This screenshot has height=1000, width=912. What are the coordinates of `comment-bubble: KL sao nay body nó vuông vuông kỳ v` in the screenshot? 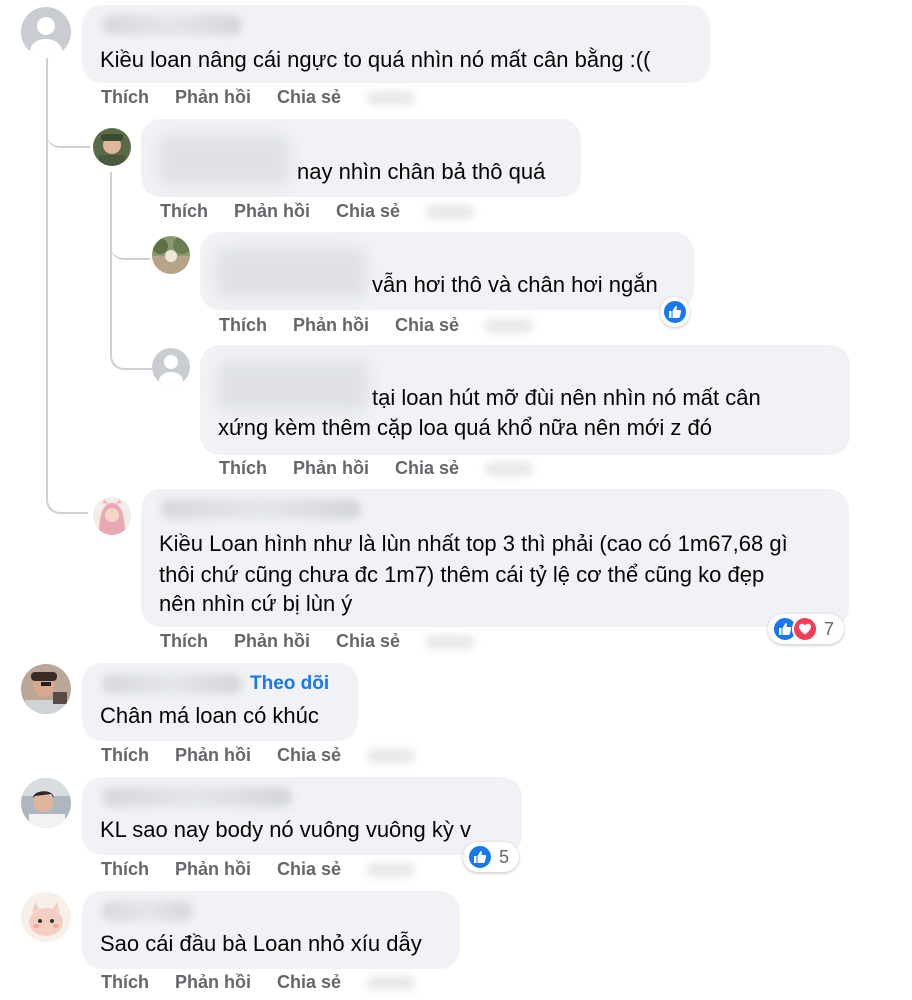 It's located at (302, 816).